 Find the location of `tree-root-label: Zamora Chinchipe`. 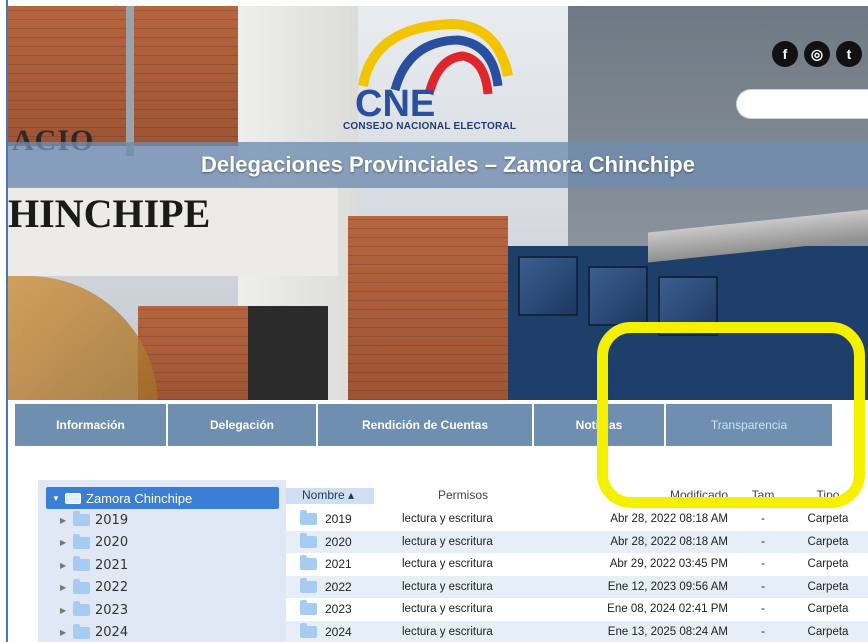

tree-root-label: Zamora Chinchipe is located at coordinates (139, 498).